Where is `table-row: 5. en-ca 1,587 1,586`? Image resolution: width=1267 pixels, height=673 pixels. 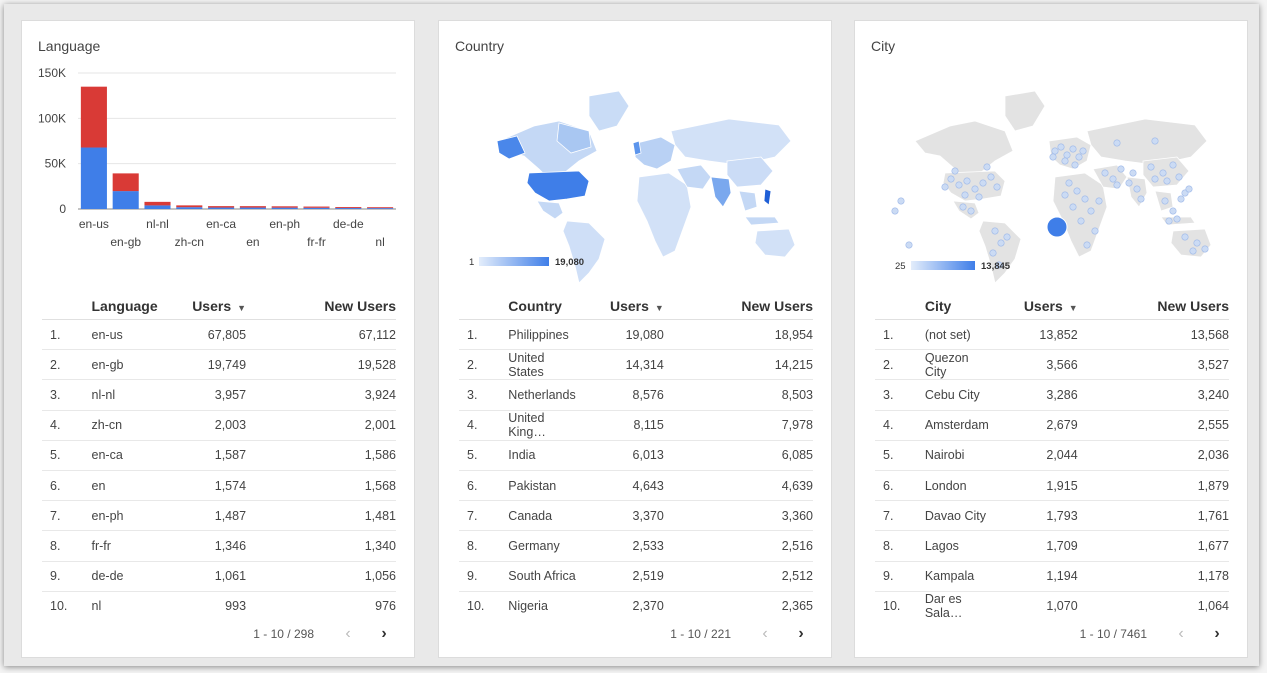
table-row: 5. en-ca 1,587 1,586 is located at coordinates (219, 455).